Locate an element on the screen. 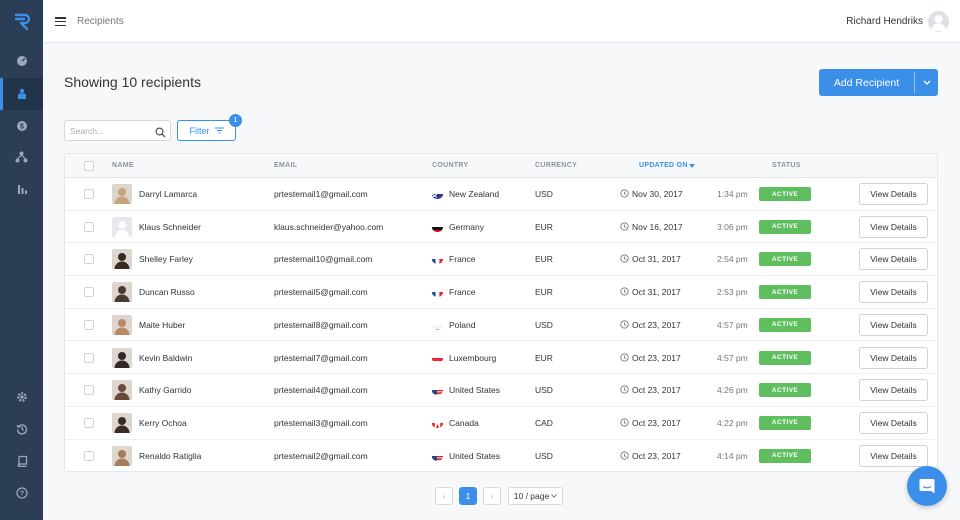  recipient-name: Kathy Garrido is located at coordinates (165, 390).